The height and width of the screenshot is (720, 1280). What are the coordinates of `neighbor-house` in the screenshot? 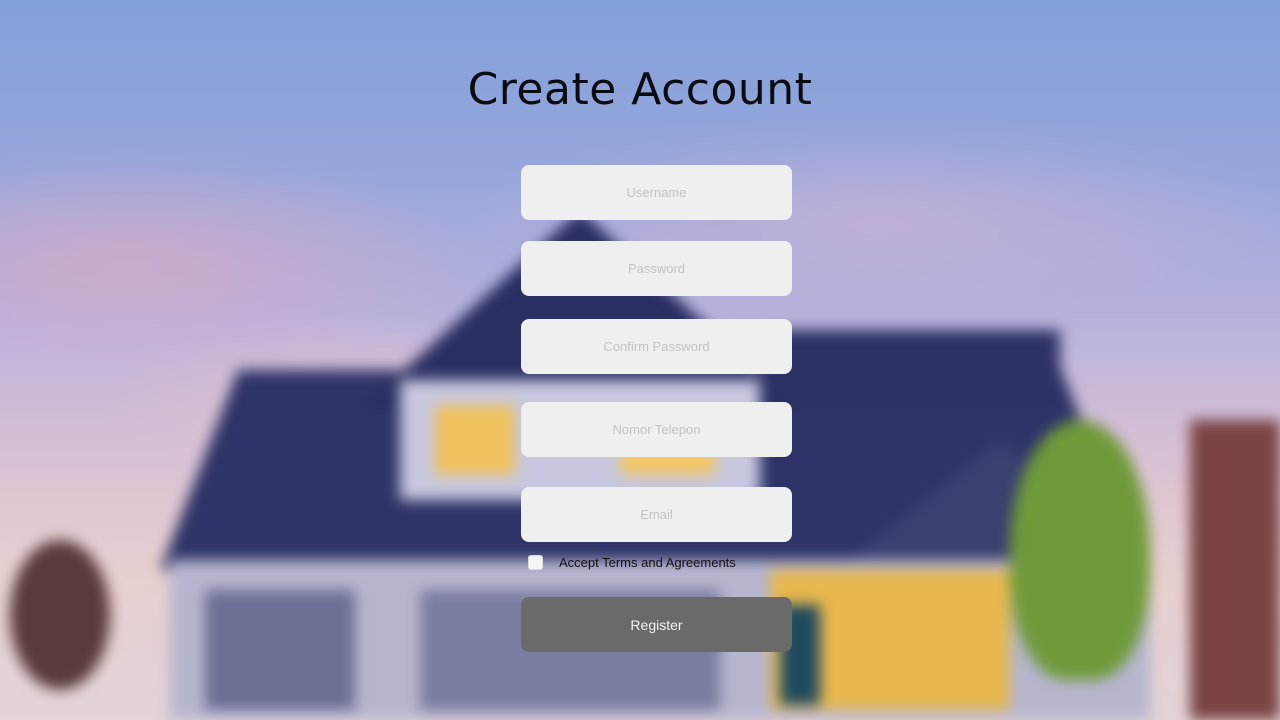 It's located at (1235, 570).